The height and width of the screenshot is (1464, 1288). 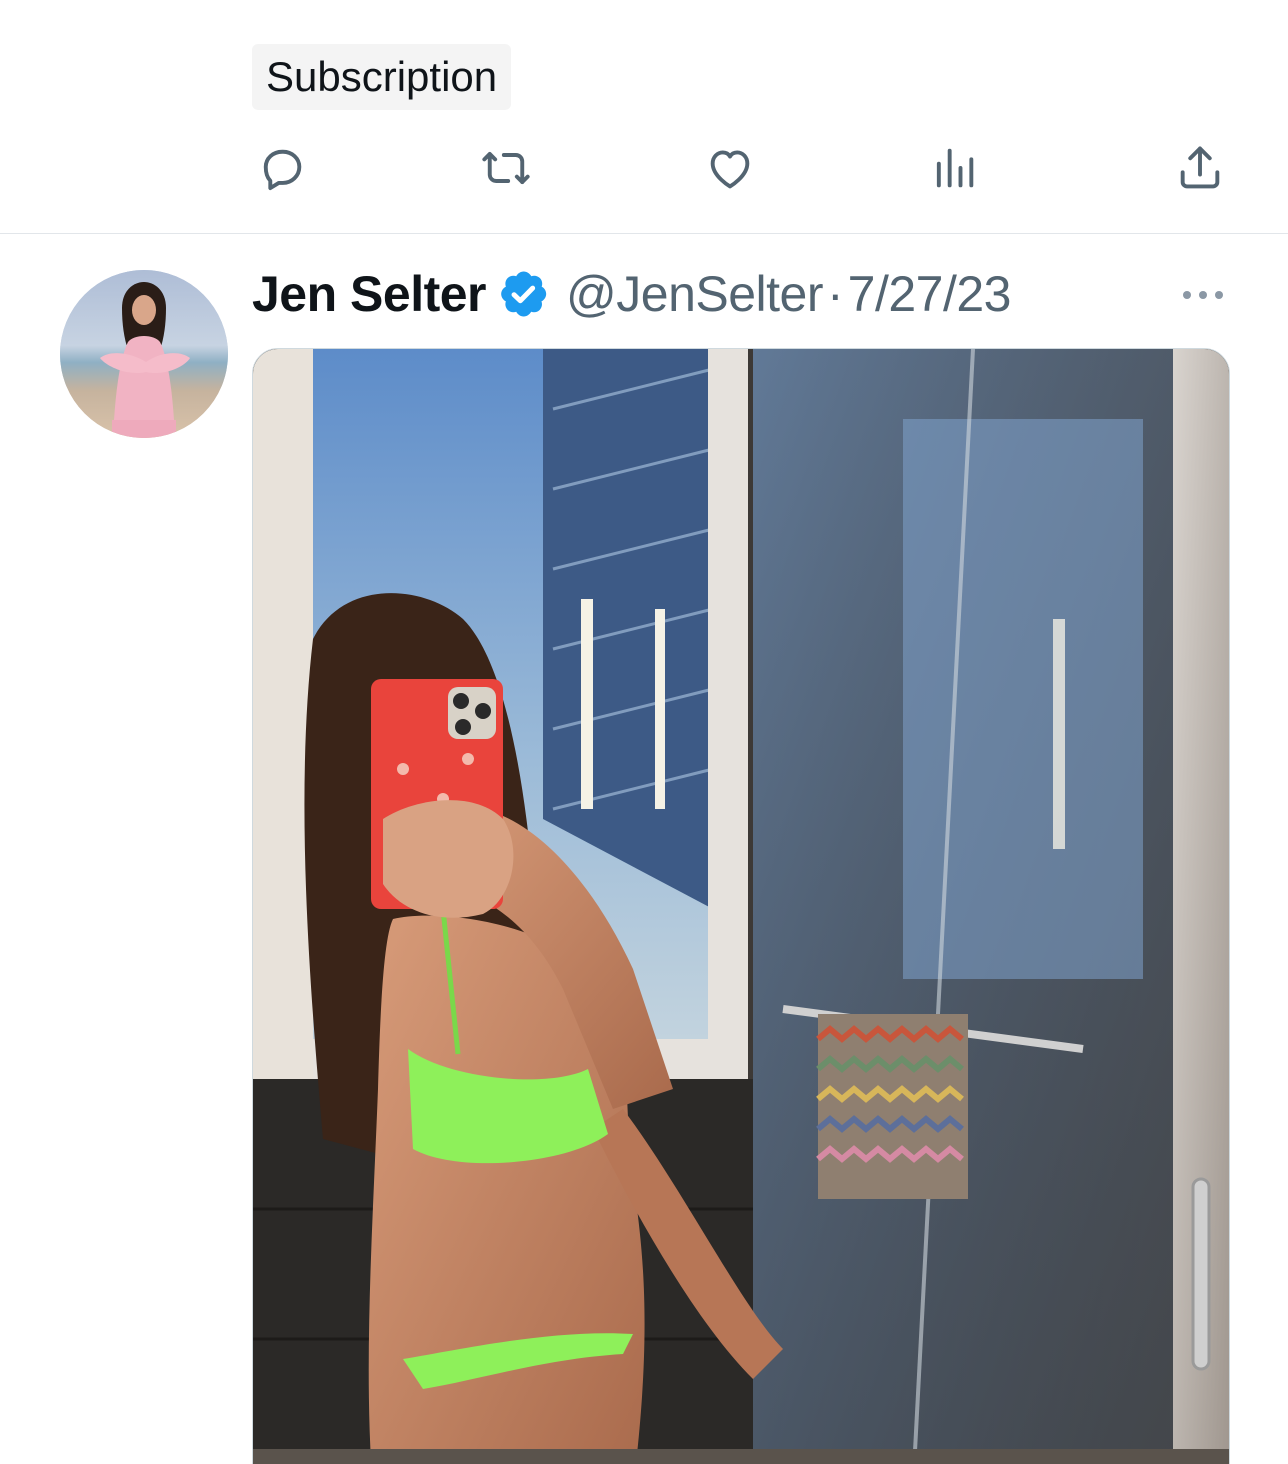 I want to click on more-icon, so click(x=1203, y=295).